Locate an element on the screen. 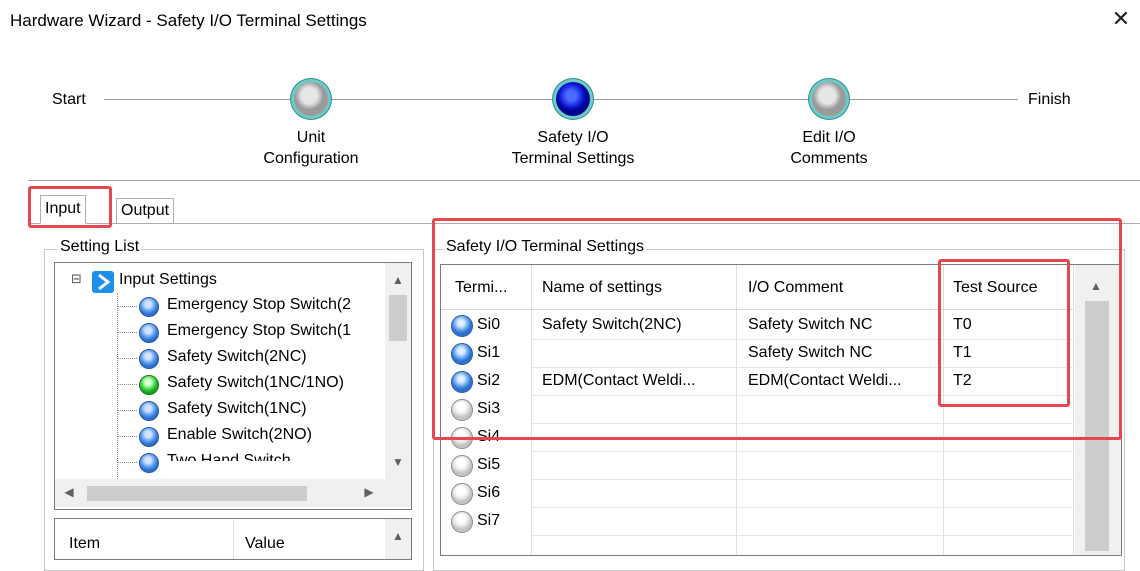 The width and height of the screenshot is (1140, 571). scroll-thumb is located at coordinates (398, 318).